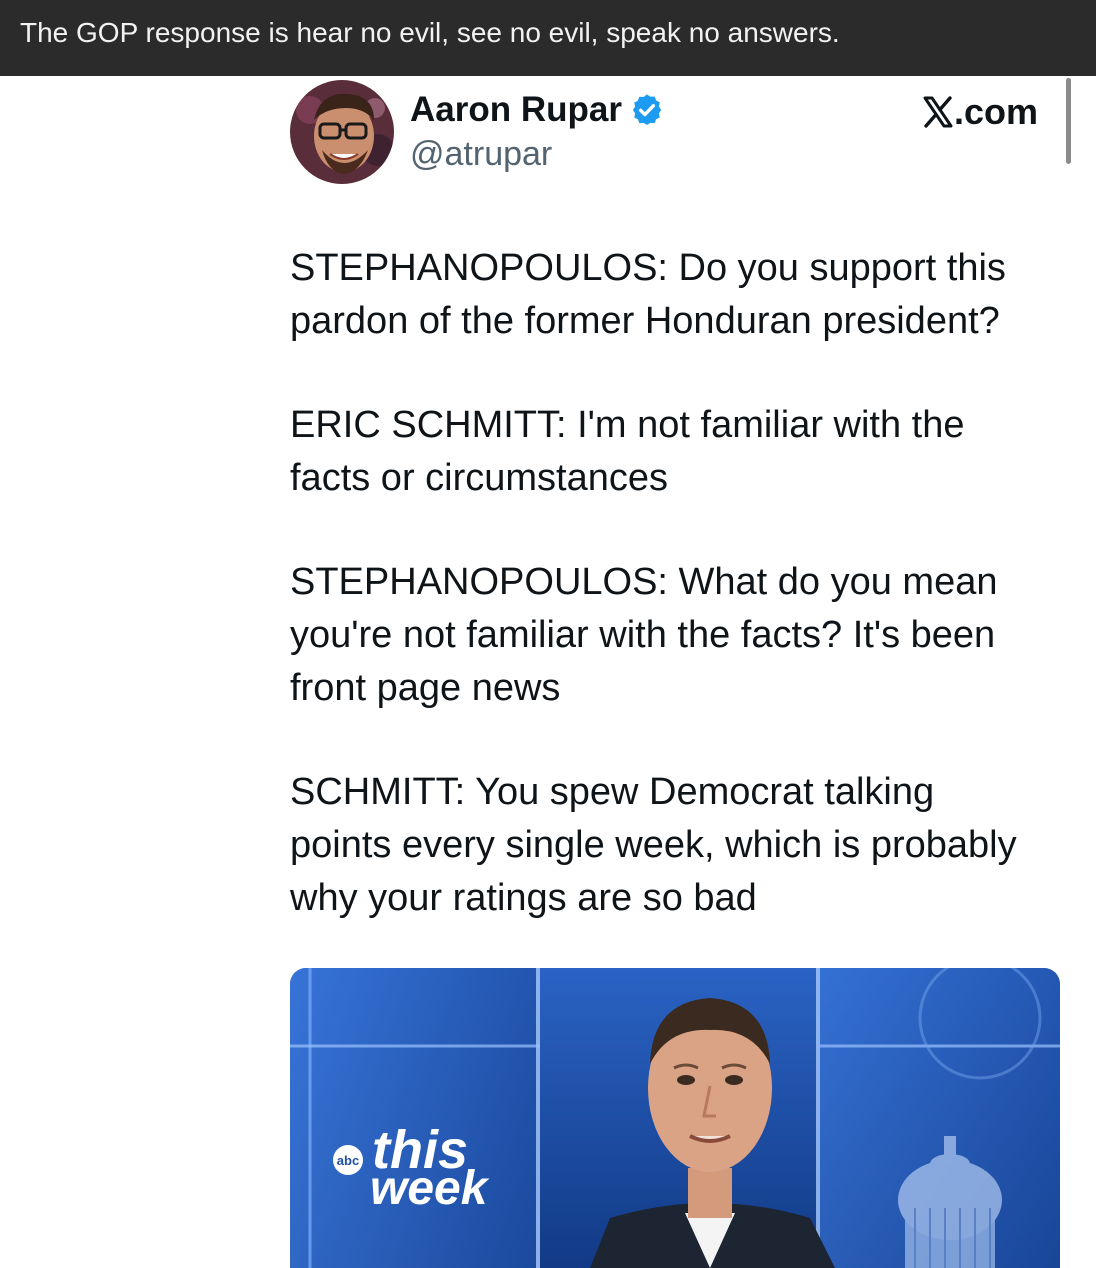  I want to click on avatar-photo, so click(342, 132).